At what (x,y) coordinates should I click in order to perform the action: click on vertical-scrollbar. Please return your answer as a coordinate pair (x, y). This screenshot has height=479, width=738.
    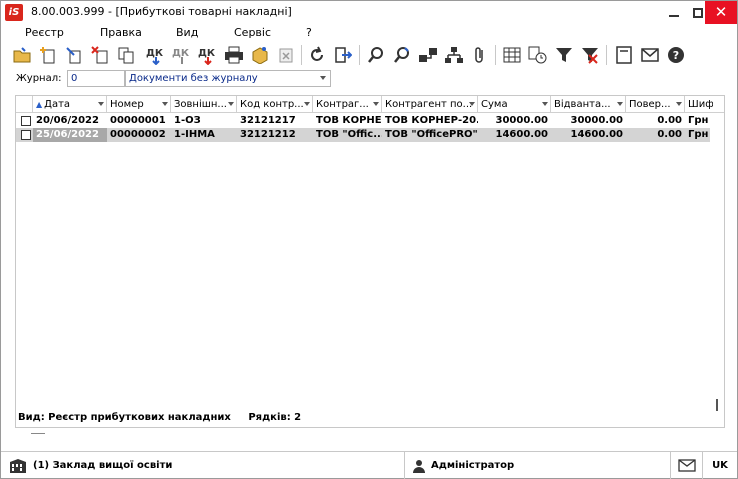
    Looking at the image, I should click on (717, 405).